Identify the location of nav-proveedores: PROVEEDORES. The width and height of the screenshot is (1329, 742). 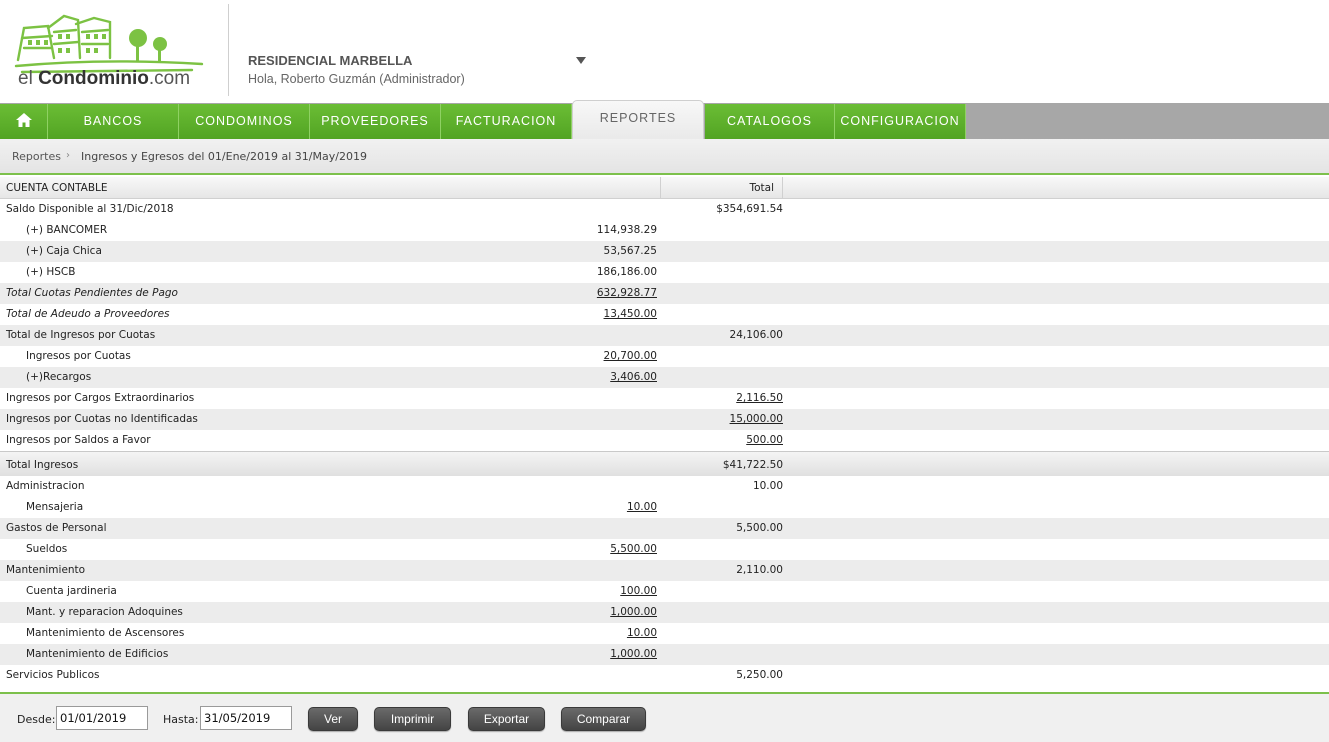
(375, 121).